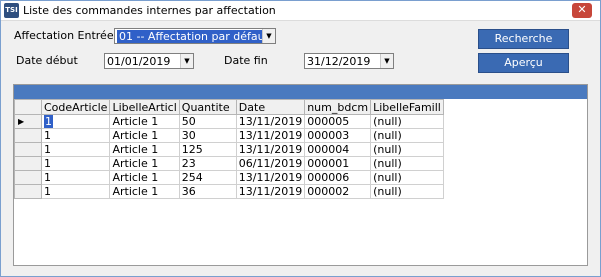  Describe the element at coordinates (523, 39) in the screenshot. I see `recherche-button: Recherche` at that location.